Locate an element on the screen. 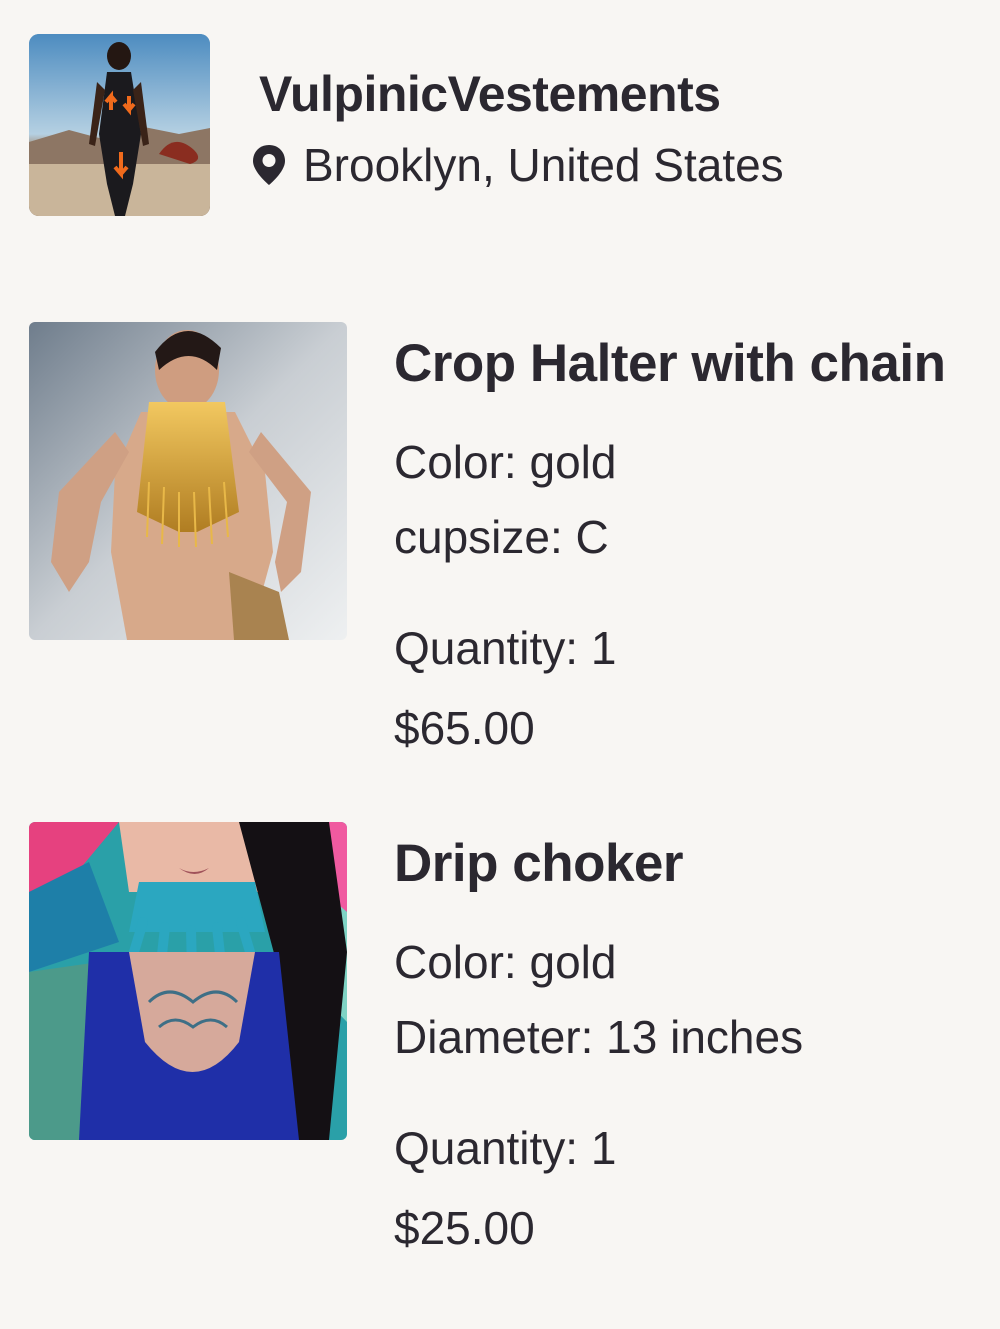  shop-name: VulpinicVestements is located at coordinates (490, 94).